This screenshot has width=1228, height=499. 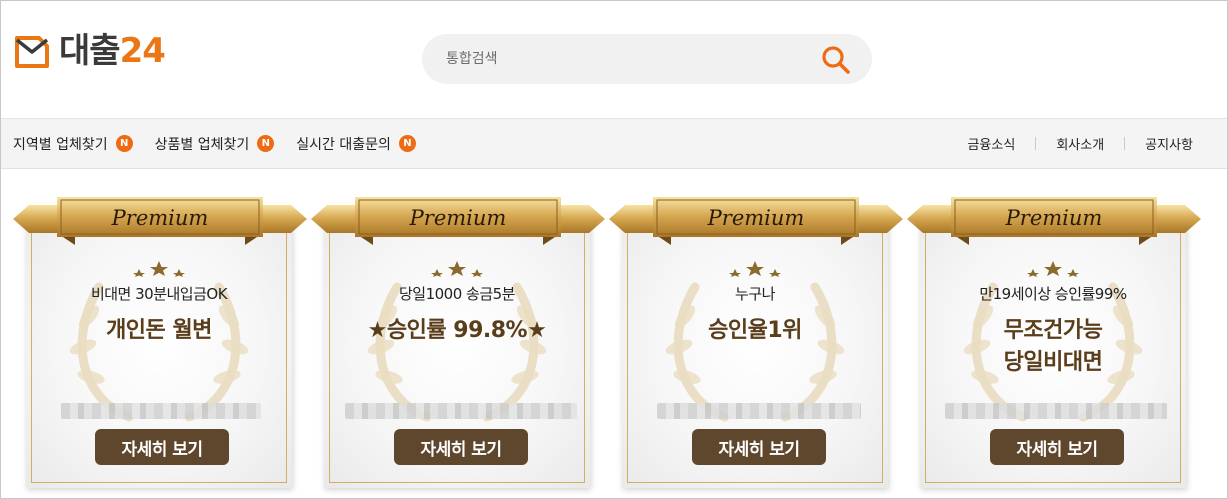 I want to click on card-subtitle: 당일1000 송금5분, so click(x=457, y=294).